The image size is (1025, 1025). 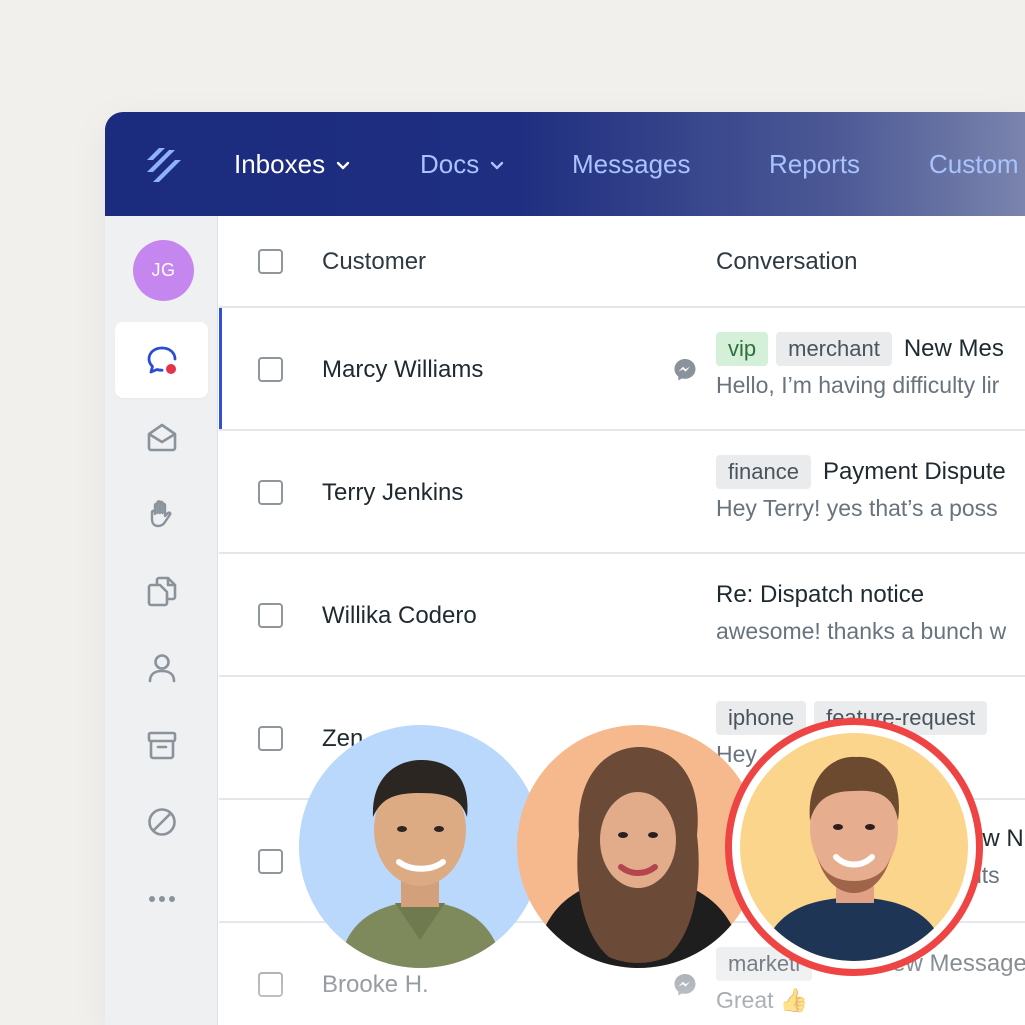 I want to click on user-initials: JG, so click(x=163, y=270).